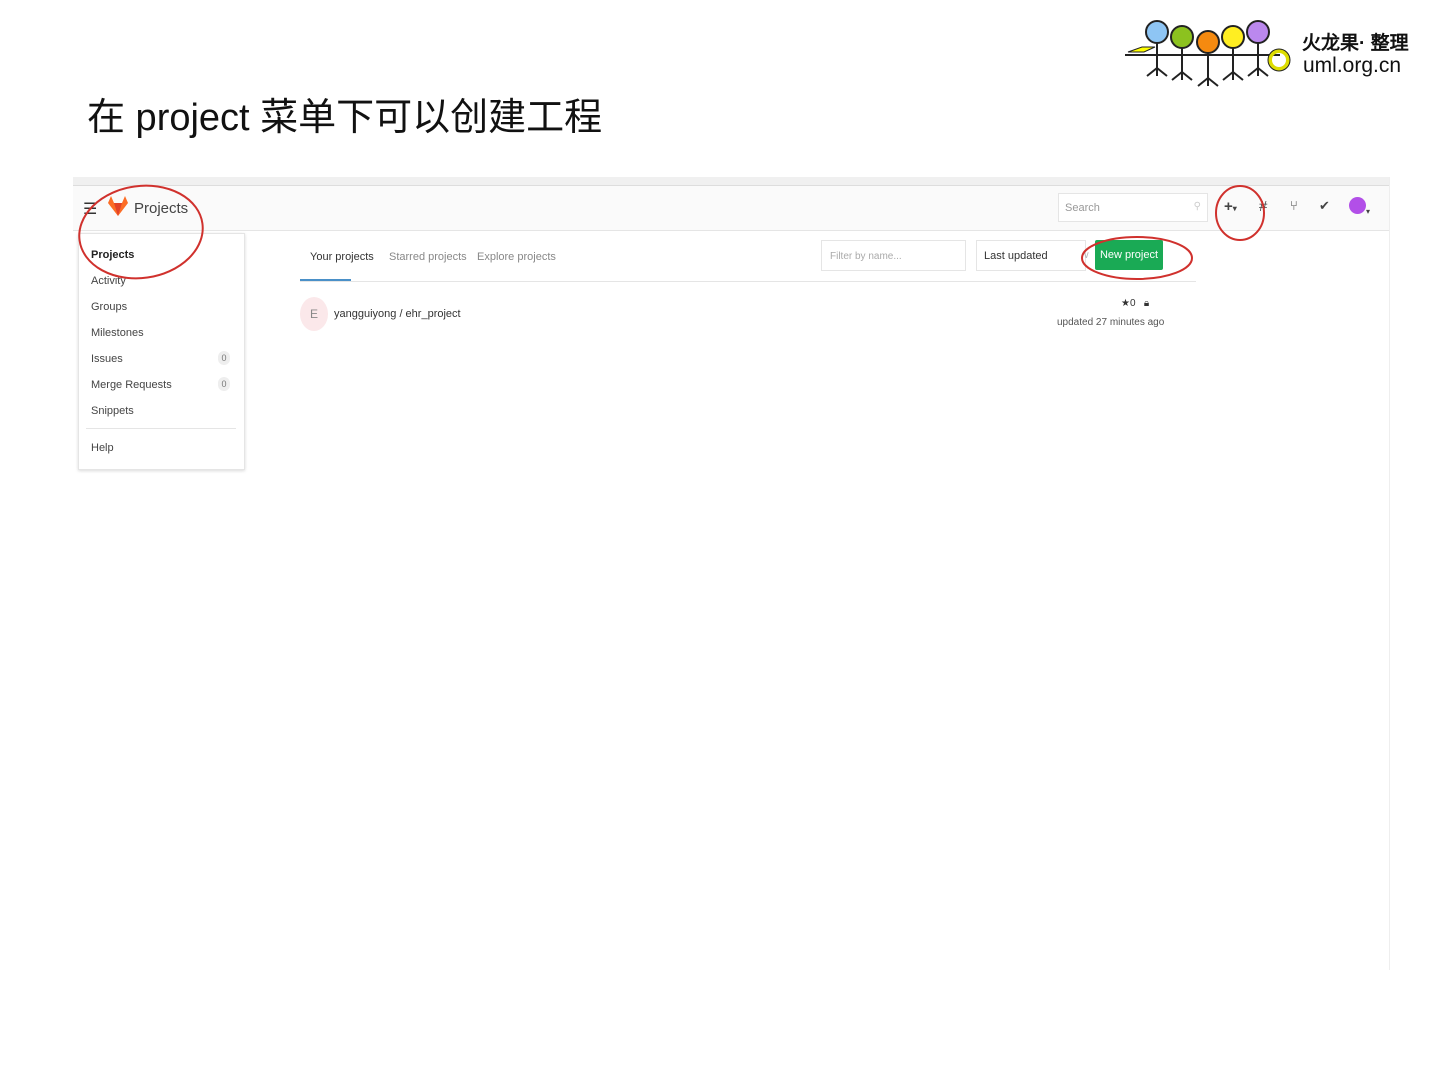 The width and height of the screenshot is (1440, 1080). Describe the element at coordinates (1324, 206) in the screenshot. I see `todo-check-icon: ✔` at that location.